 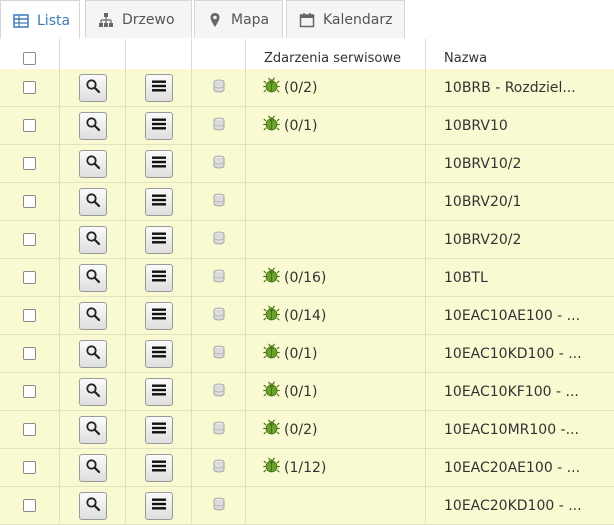 I want to click on tab-label: Mapa, so click(x=250, y=19).